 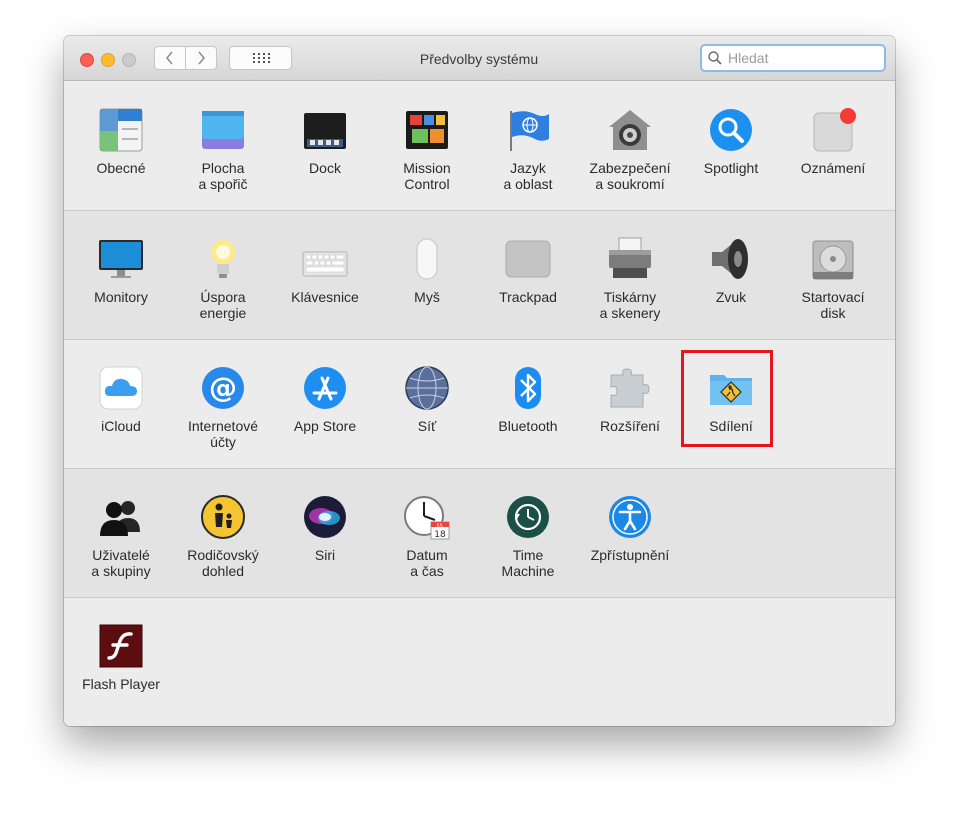 I want to click on mission-control-icon, so click(x=427, y=130).